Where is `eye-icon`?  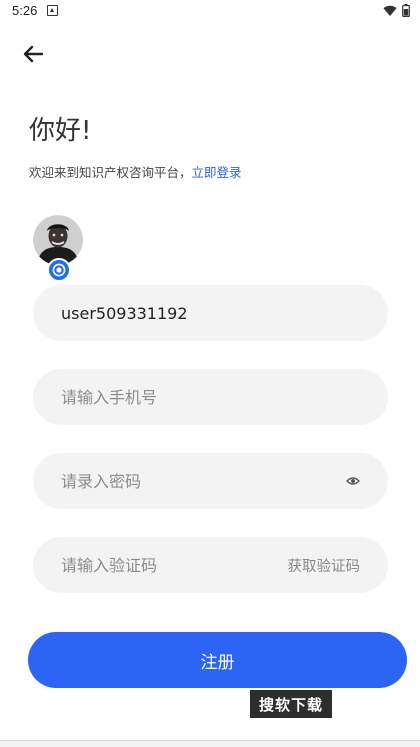 eye-icon is located at coordinates (353, 481).